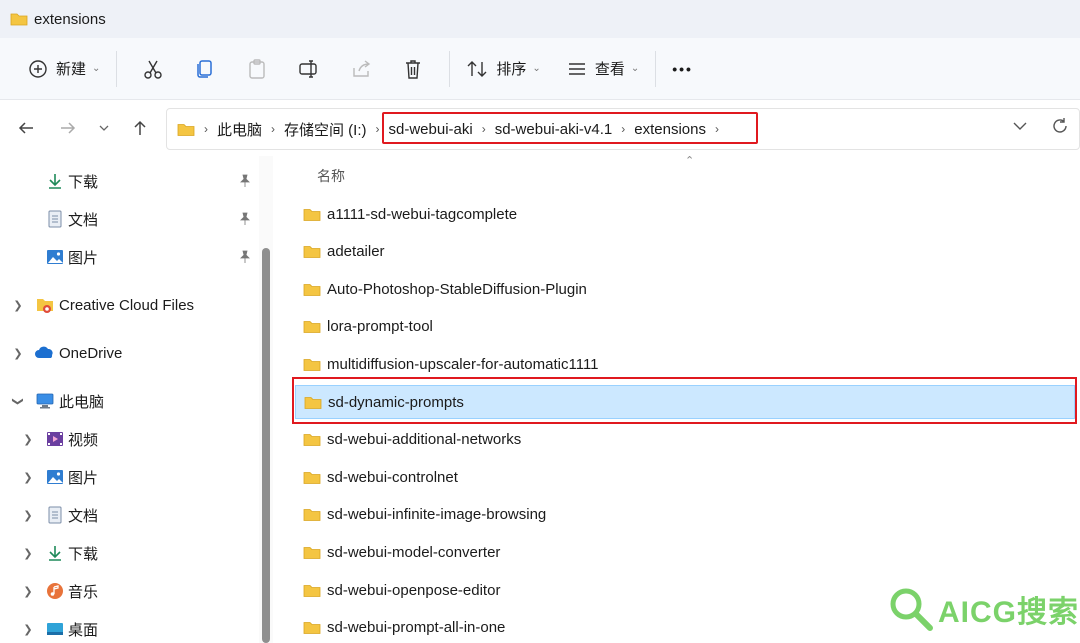  Describe the element at coordinates (239, 129) in the screenshot. I see `breadcrumb-this-pc: 此电脑` at that location.